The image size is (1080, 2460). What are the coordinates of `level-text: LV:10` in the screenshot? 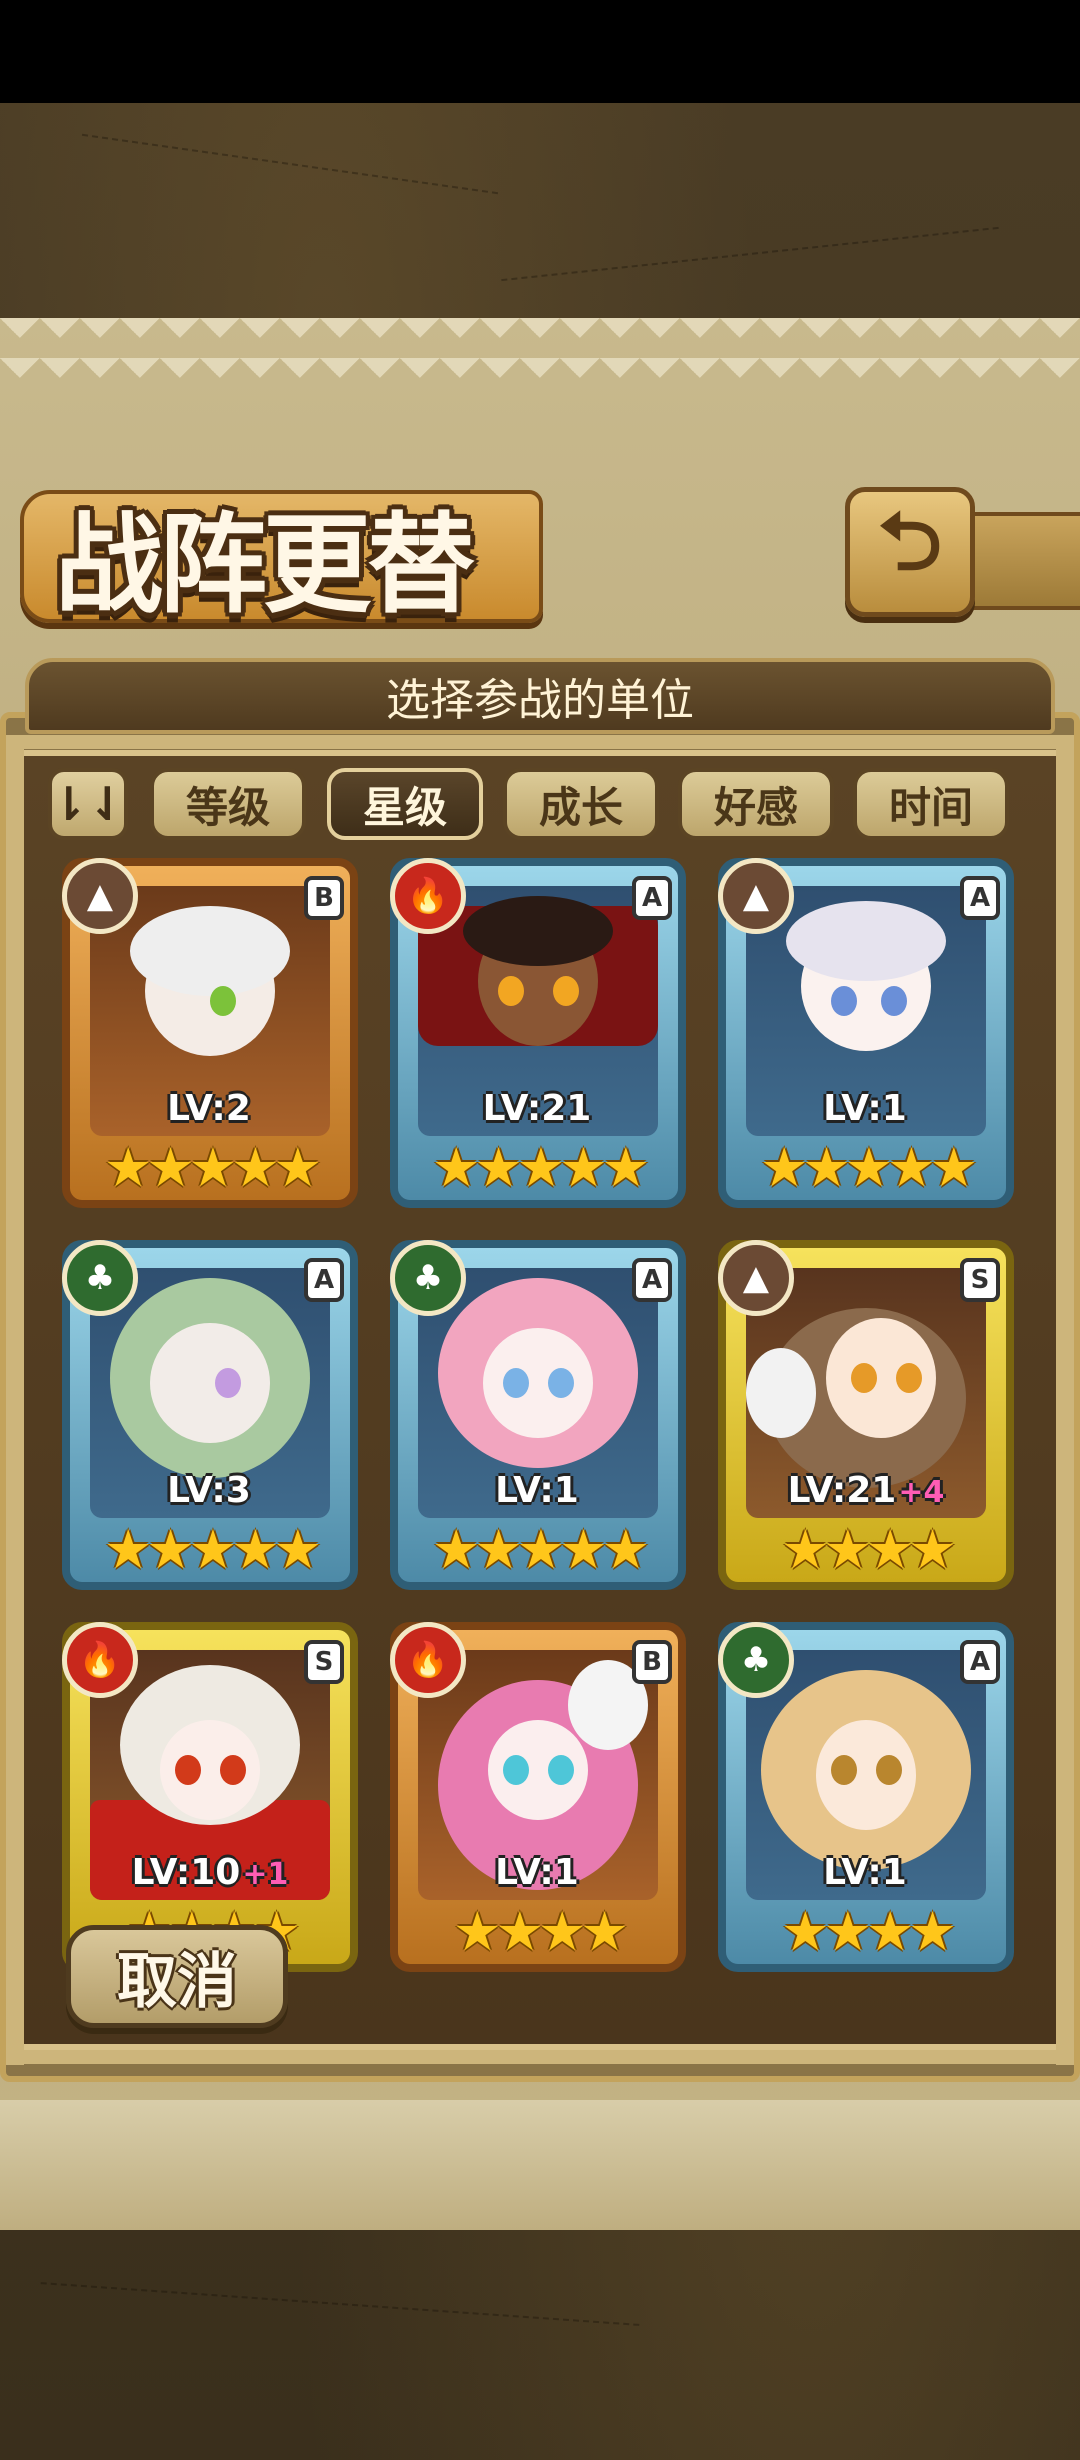 It's located at (186, 1872).